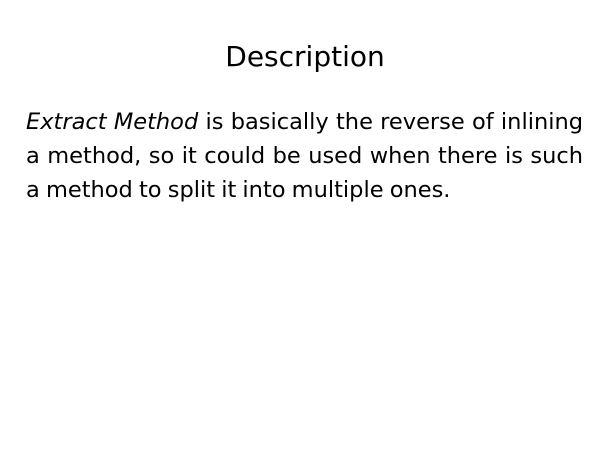 The width and height of the screenshot is (610, 458). What do you see at coordinates (305, 56) in the screenshot?
I see `slide-title: Description` at bounding box center [305, 56].